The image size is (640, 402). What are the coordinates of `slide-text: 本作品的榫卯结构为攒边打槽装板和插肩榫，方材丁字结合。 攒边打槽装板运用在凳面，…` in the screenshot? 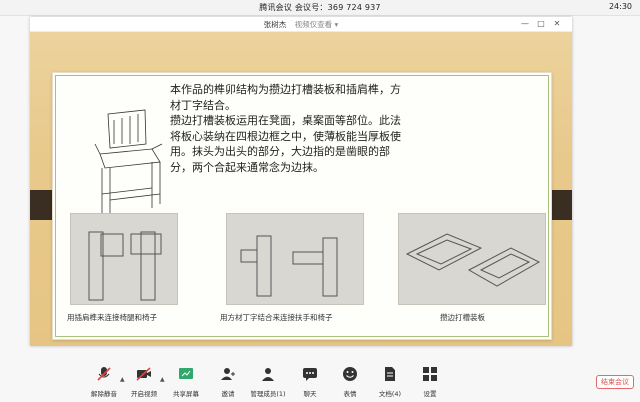 It's located at (290, 128).